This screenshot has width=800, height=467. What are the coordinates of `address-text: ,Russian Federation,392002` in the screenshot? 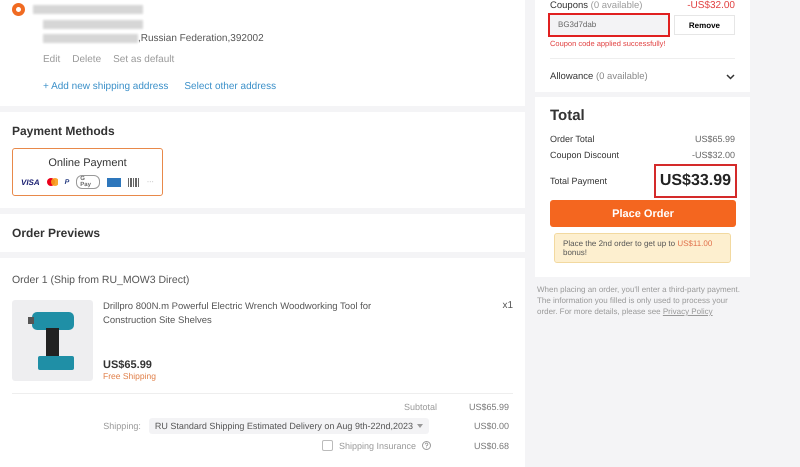 It's located at (201, 38).